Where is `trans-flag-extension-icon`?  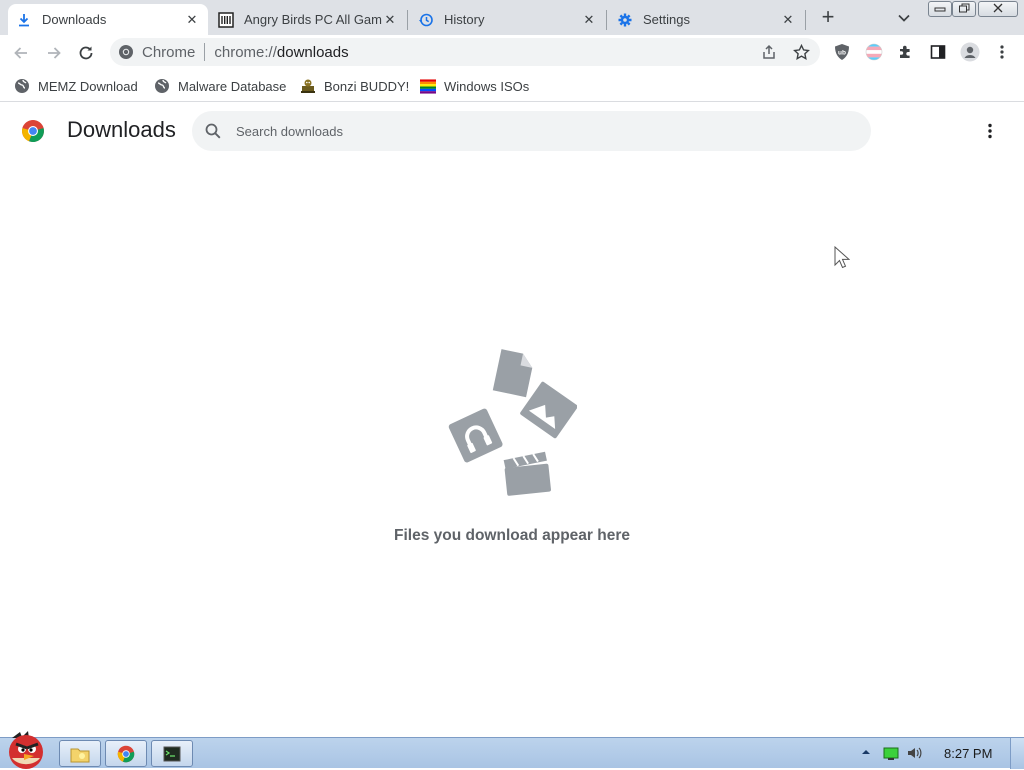 trans-flag-extension-icon is located at coordinates (874, 52).